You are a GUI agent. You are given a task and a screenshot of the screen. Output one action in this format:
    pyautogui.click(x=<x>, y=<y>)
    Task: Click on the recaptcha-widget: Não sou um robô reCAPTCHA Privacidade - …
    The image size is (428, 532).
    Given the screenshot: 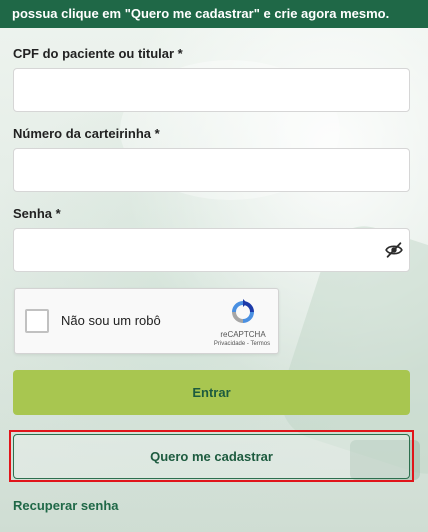 What is the action you would take?
    pyautogui.click(x=146, y=321)
    